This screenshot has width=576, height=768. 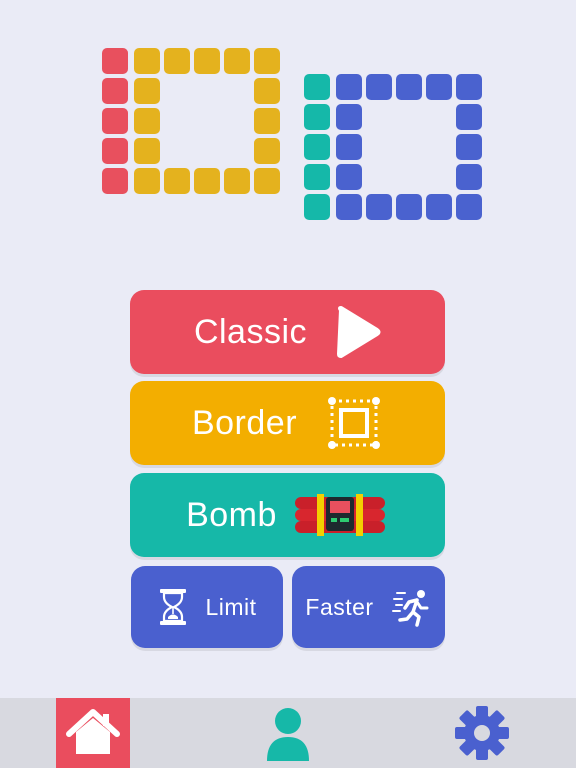 What do you see at coordinates (231, 606) in the screenshot?
I see `limit-label: Limit` at bounding box center [231, 606].